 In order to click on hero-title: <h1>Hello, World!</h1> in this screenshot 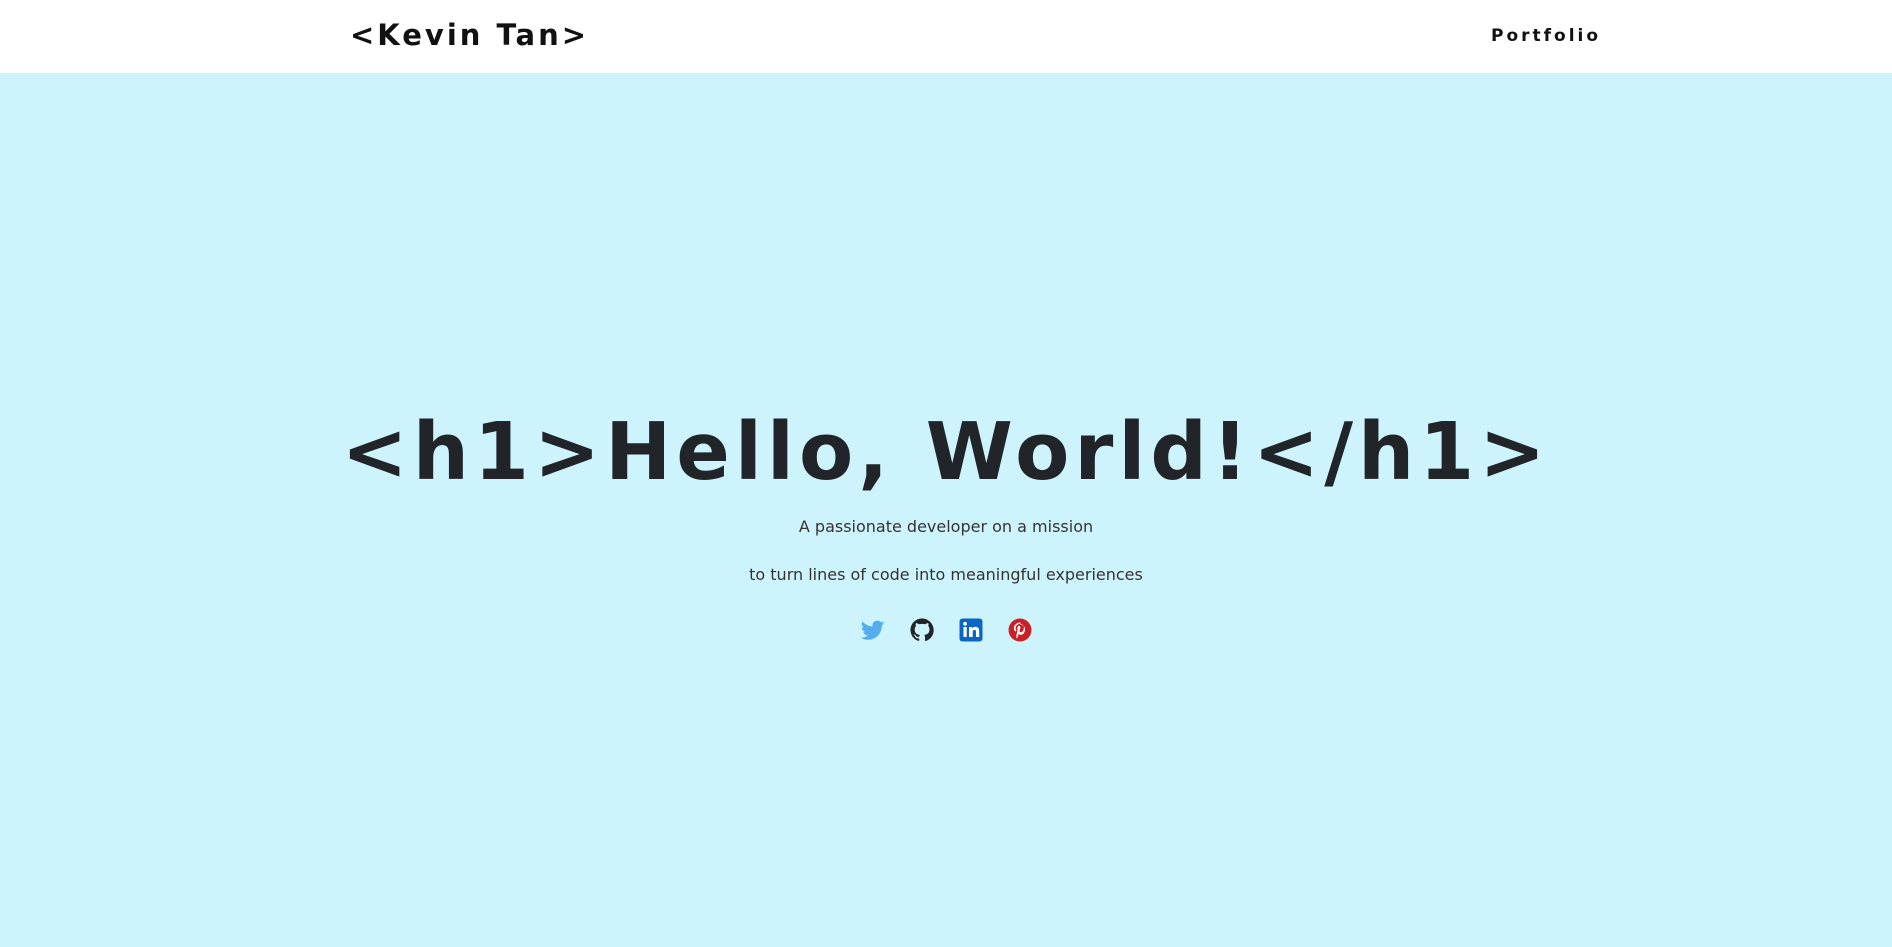, I will do `click(946, 452)`.